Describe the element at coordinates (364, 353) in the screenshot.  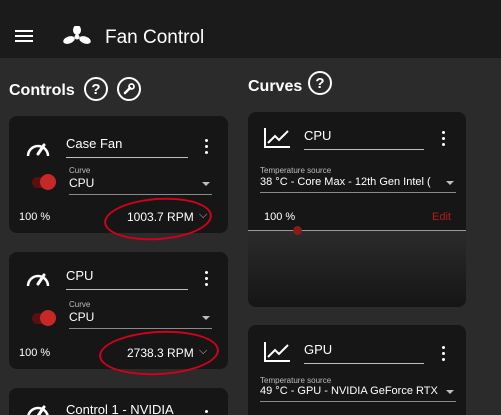
I see `curve-name: GPU` at that location.